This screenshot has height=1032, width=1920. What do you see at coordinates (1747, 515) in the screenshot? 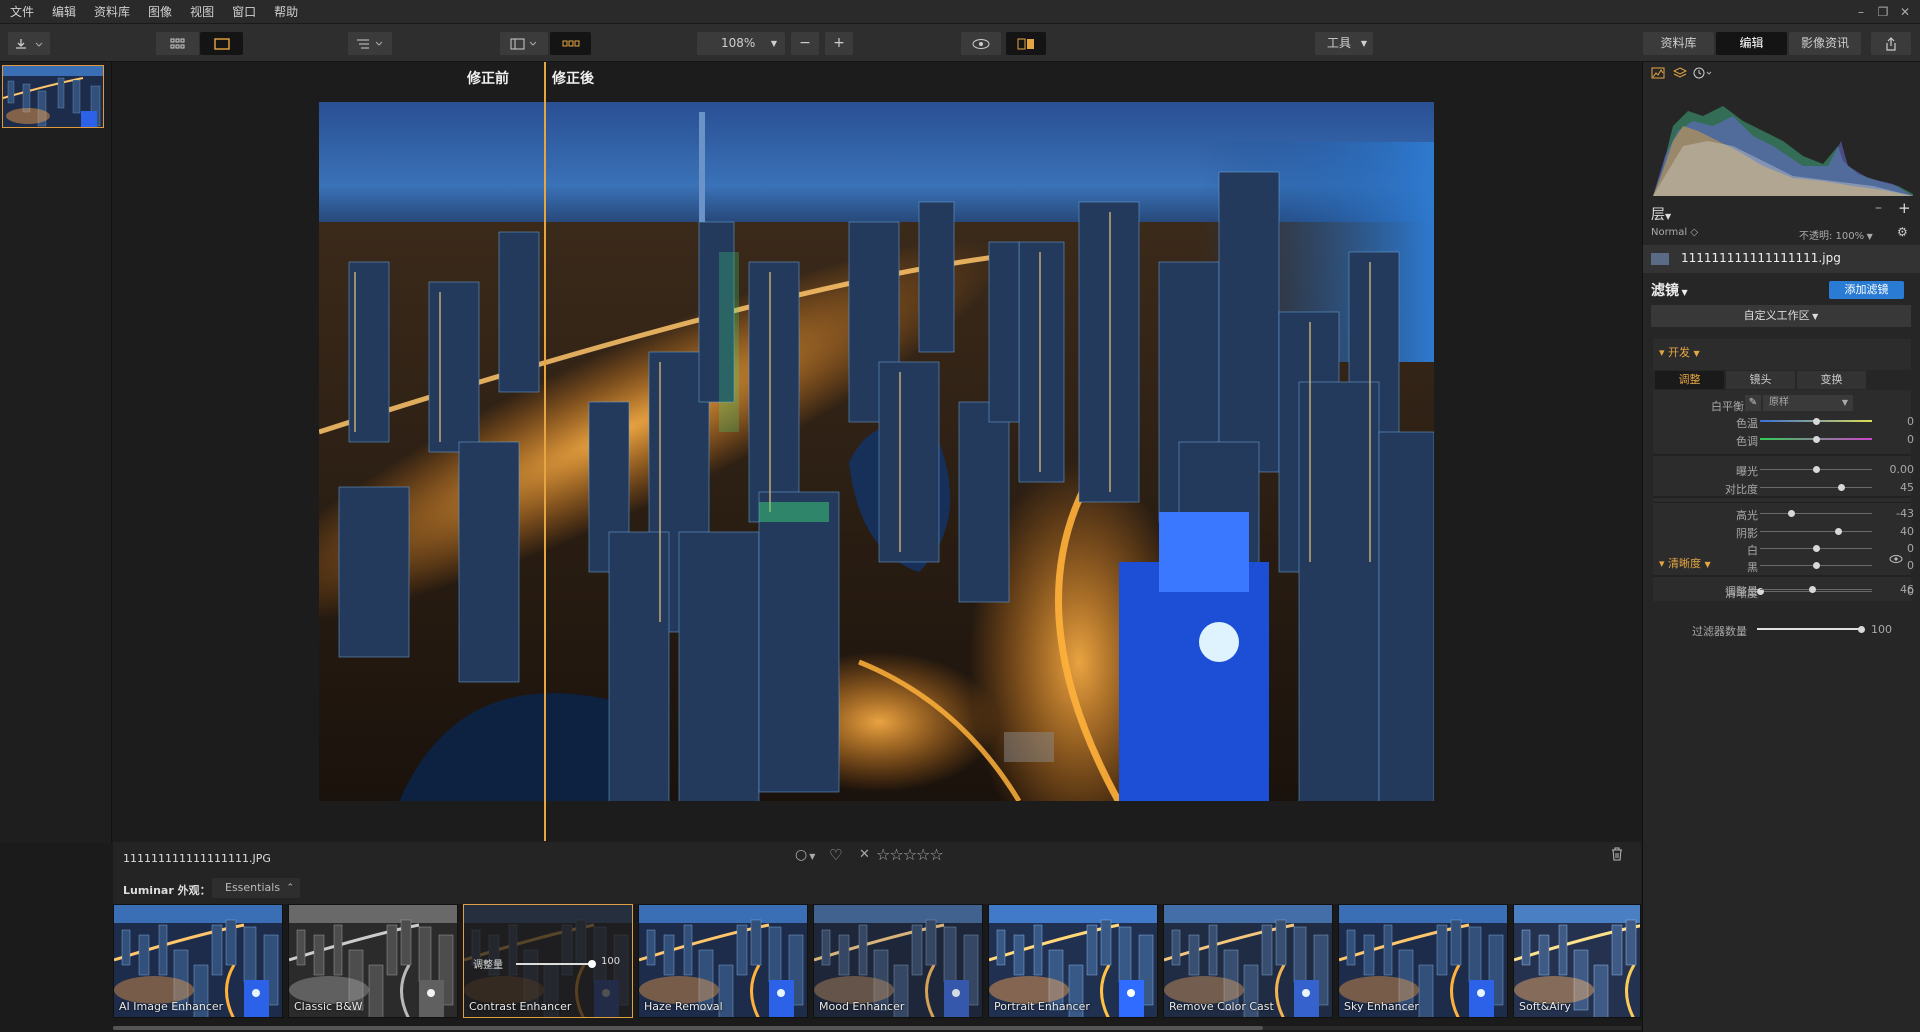
I see `highlights-label: 高光` at bounding box center [1747, 515].